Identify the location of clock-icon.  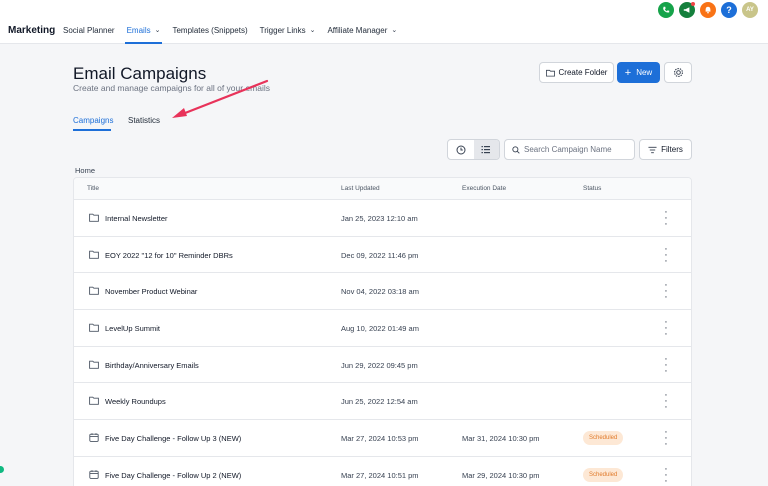
(461, 149).